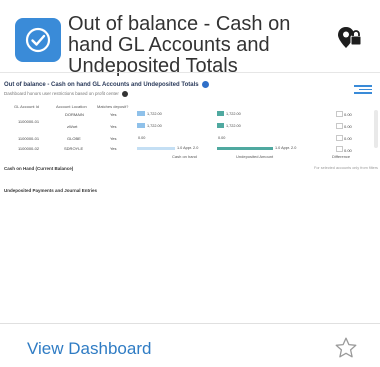 The width and height of the screenshot is (380, 367). I want to click on undeposited-axis, so click(245, 148).